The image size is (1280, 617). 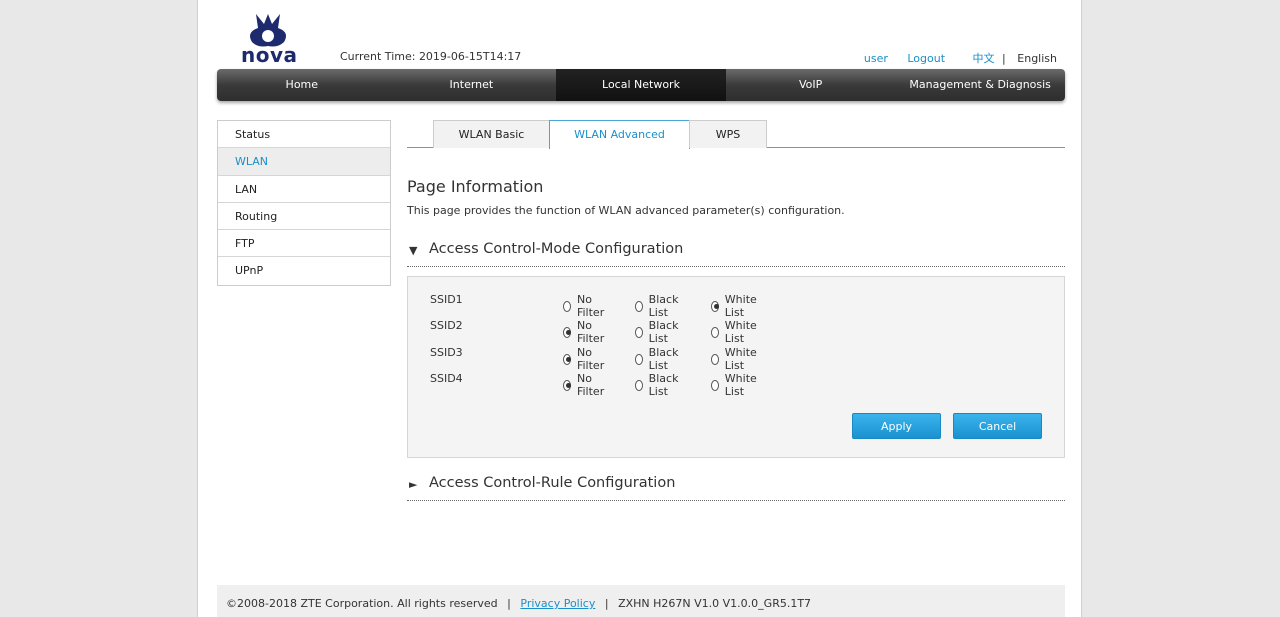 What do you see at coordinates (926, 58) in the screenshot?
I see `logout-link: Logout` at bounding box center [926, 58].